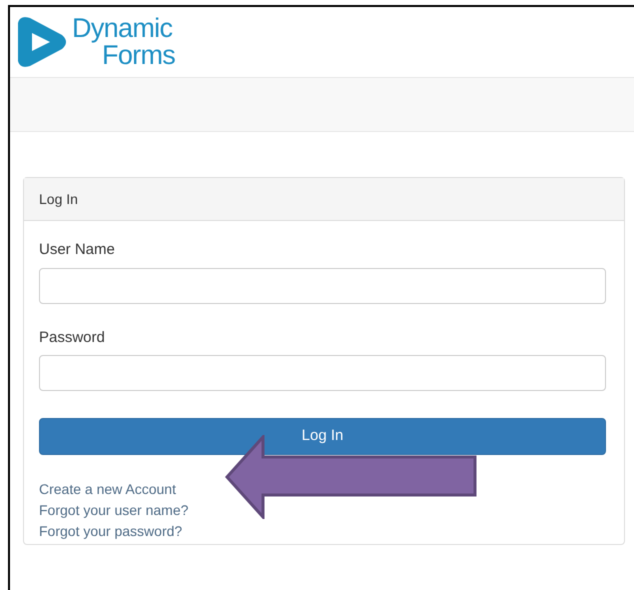  What do you see at coordinates (58, 199) in the screenshot?
I see `panel-title: Log In` at bounding box center [58, 199].